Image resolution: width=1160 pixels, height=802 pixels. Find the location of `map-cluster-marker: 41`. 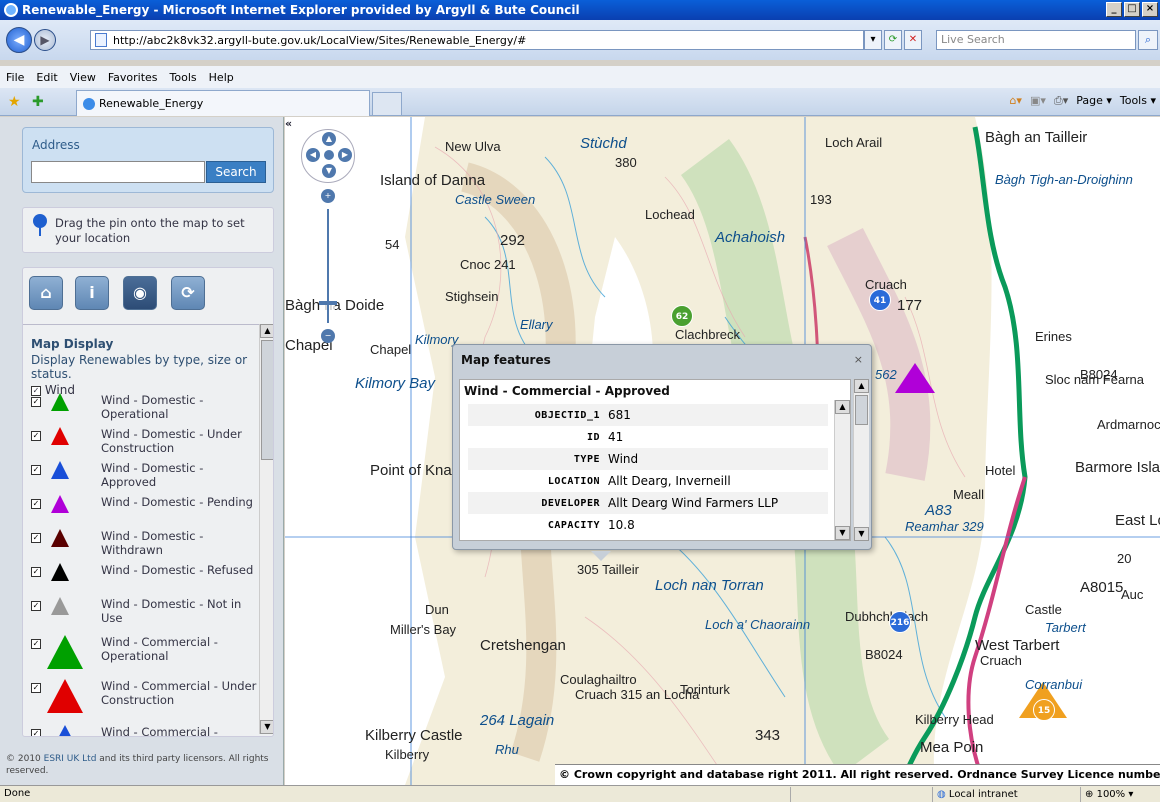

map-cluster-marker: 41 is located at coordinates (880, 300).